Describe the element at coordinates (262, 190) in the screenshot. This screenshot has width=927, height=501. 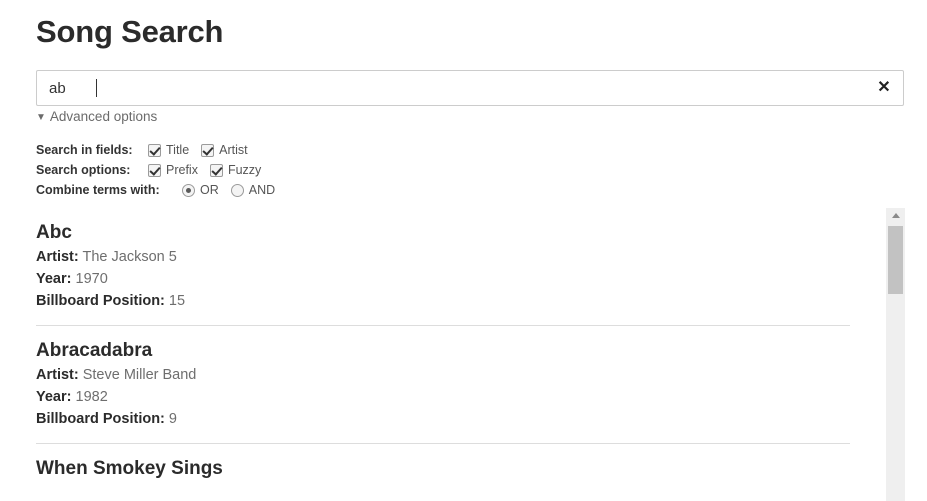
I see `radio-and-label: AND` at that location.